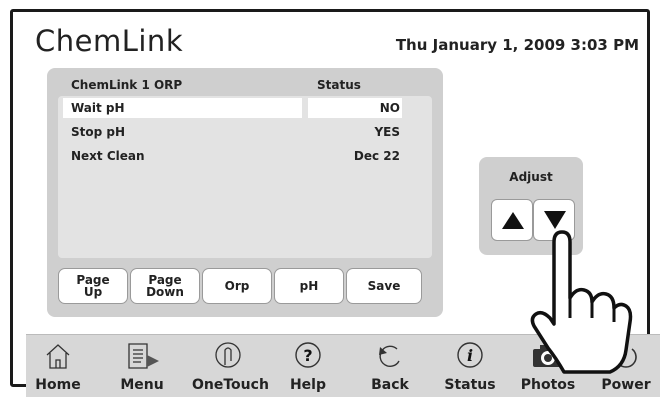 The height and width of the screenshot is (400, 665). I want to click on nav-help: ? Help, so click(308, 368).